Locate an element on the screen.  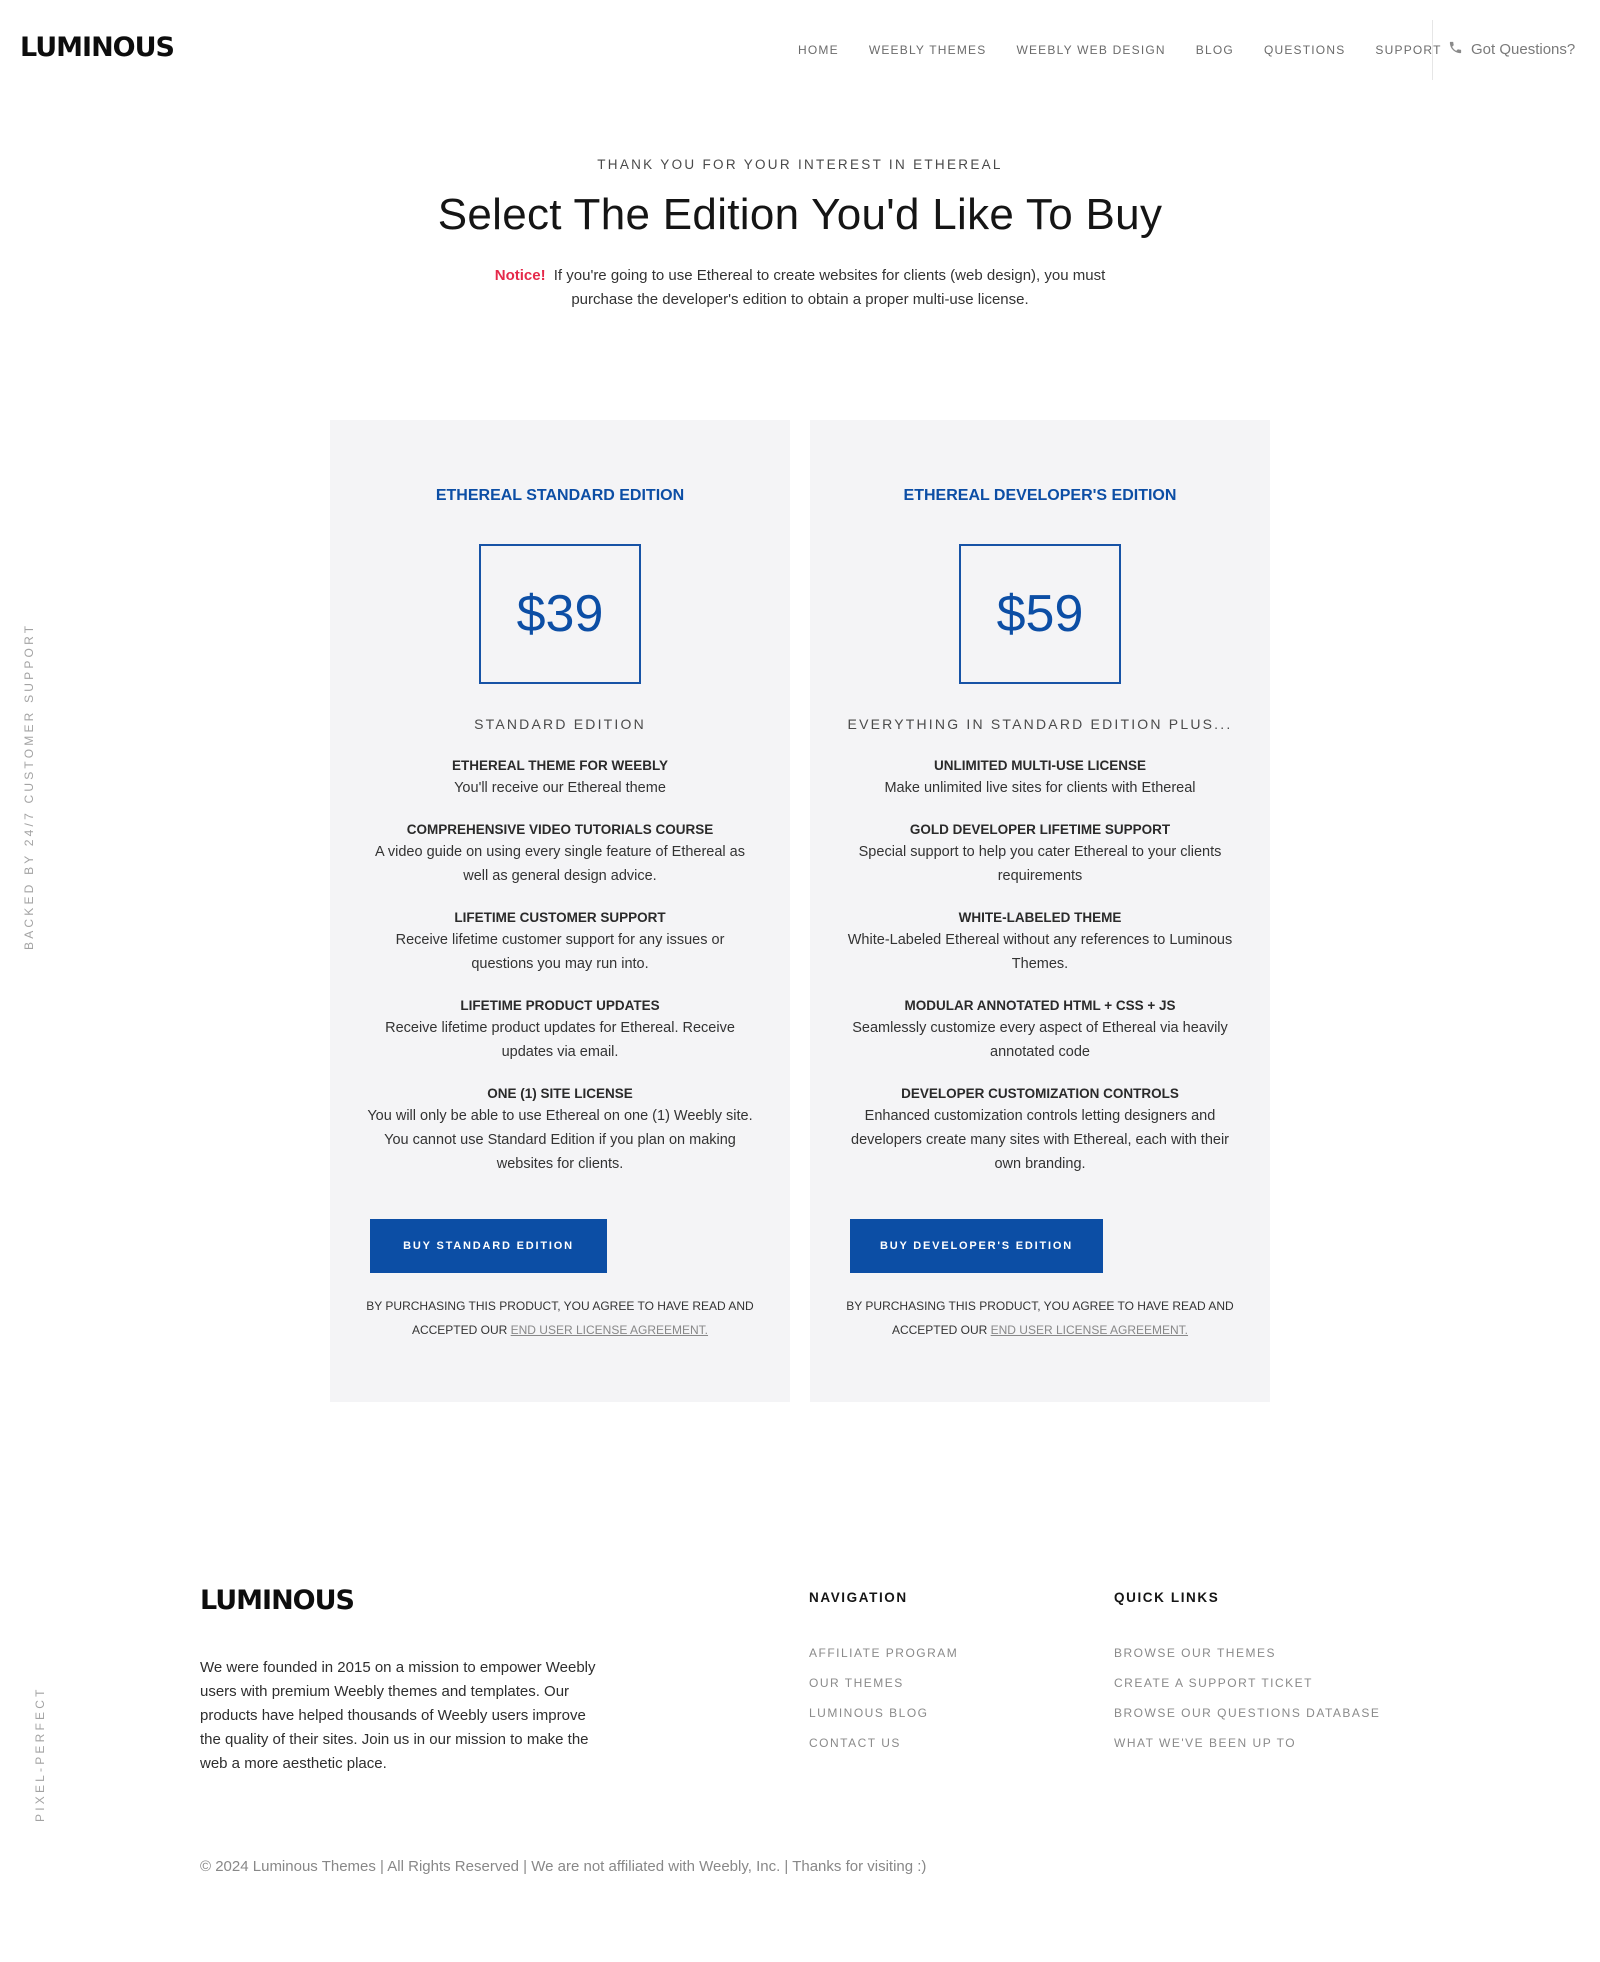
nav-blog: BLOG is located at coordinates (1215, 50).